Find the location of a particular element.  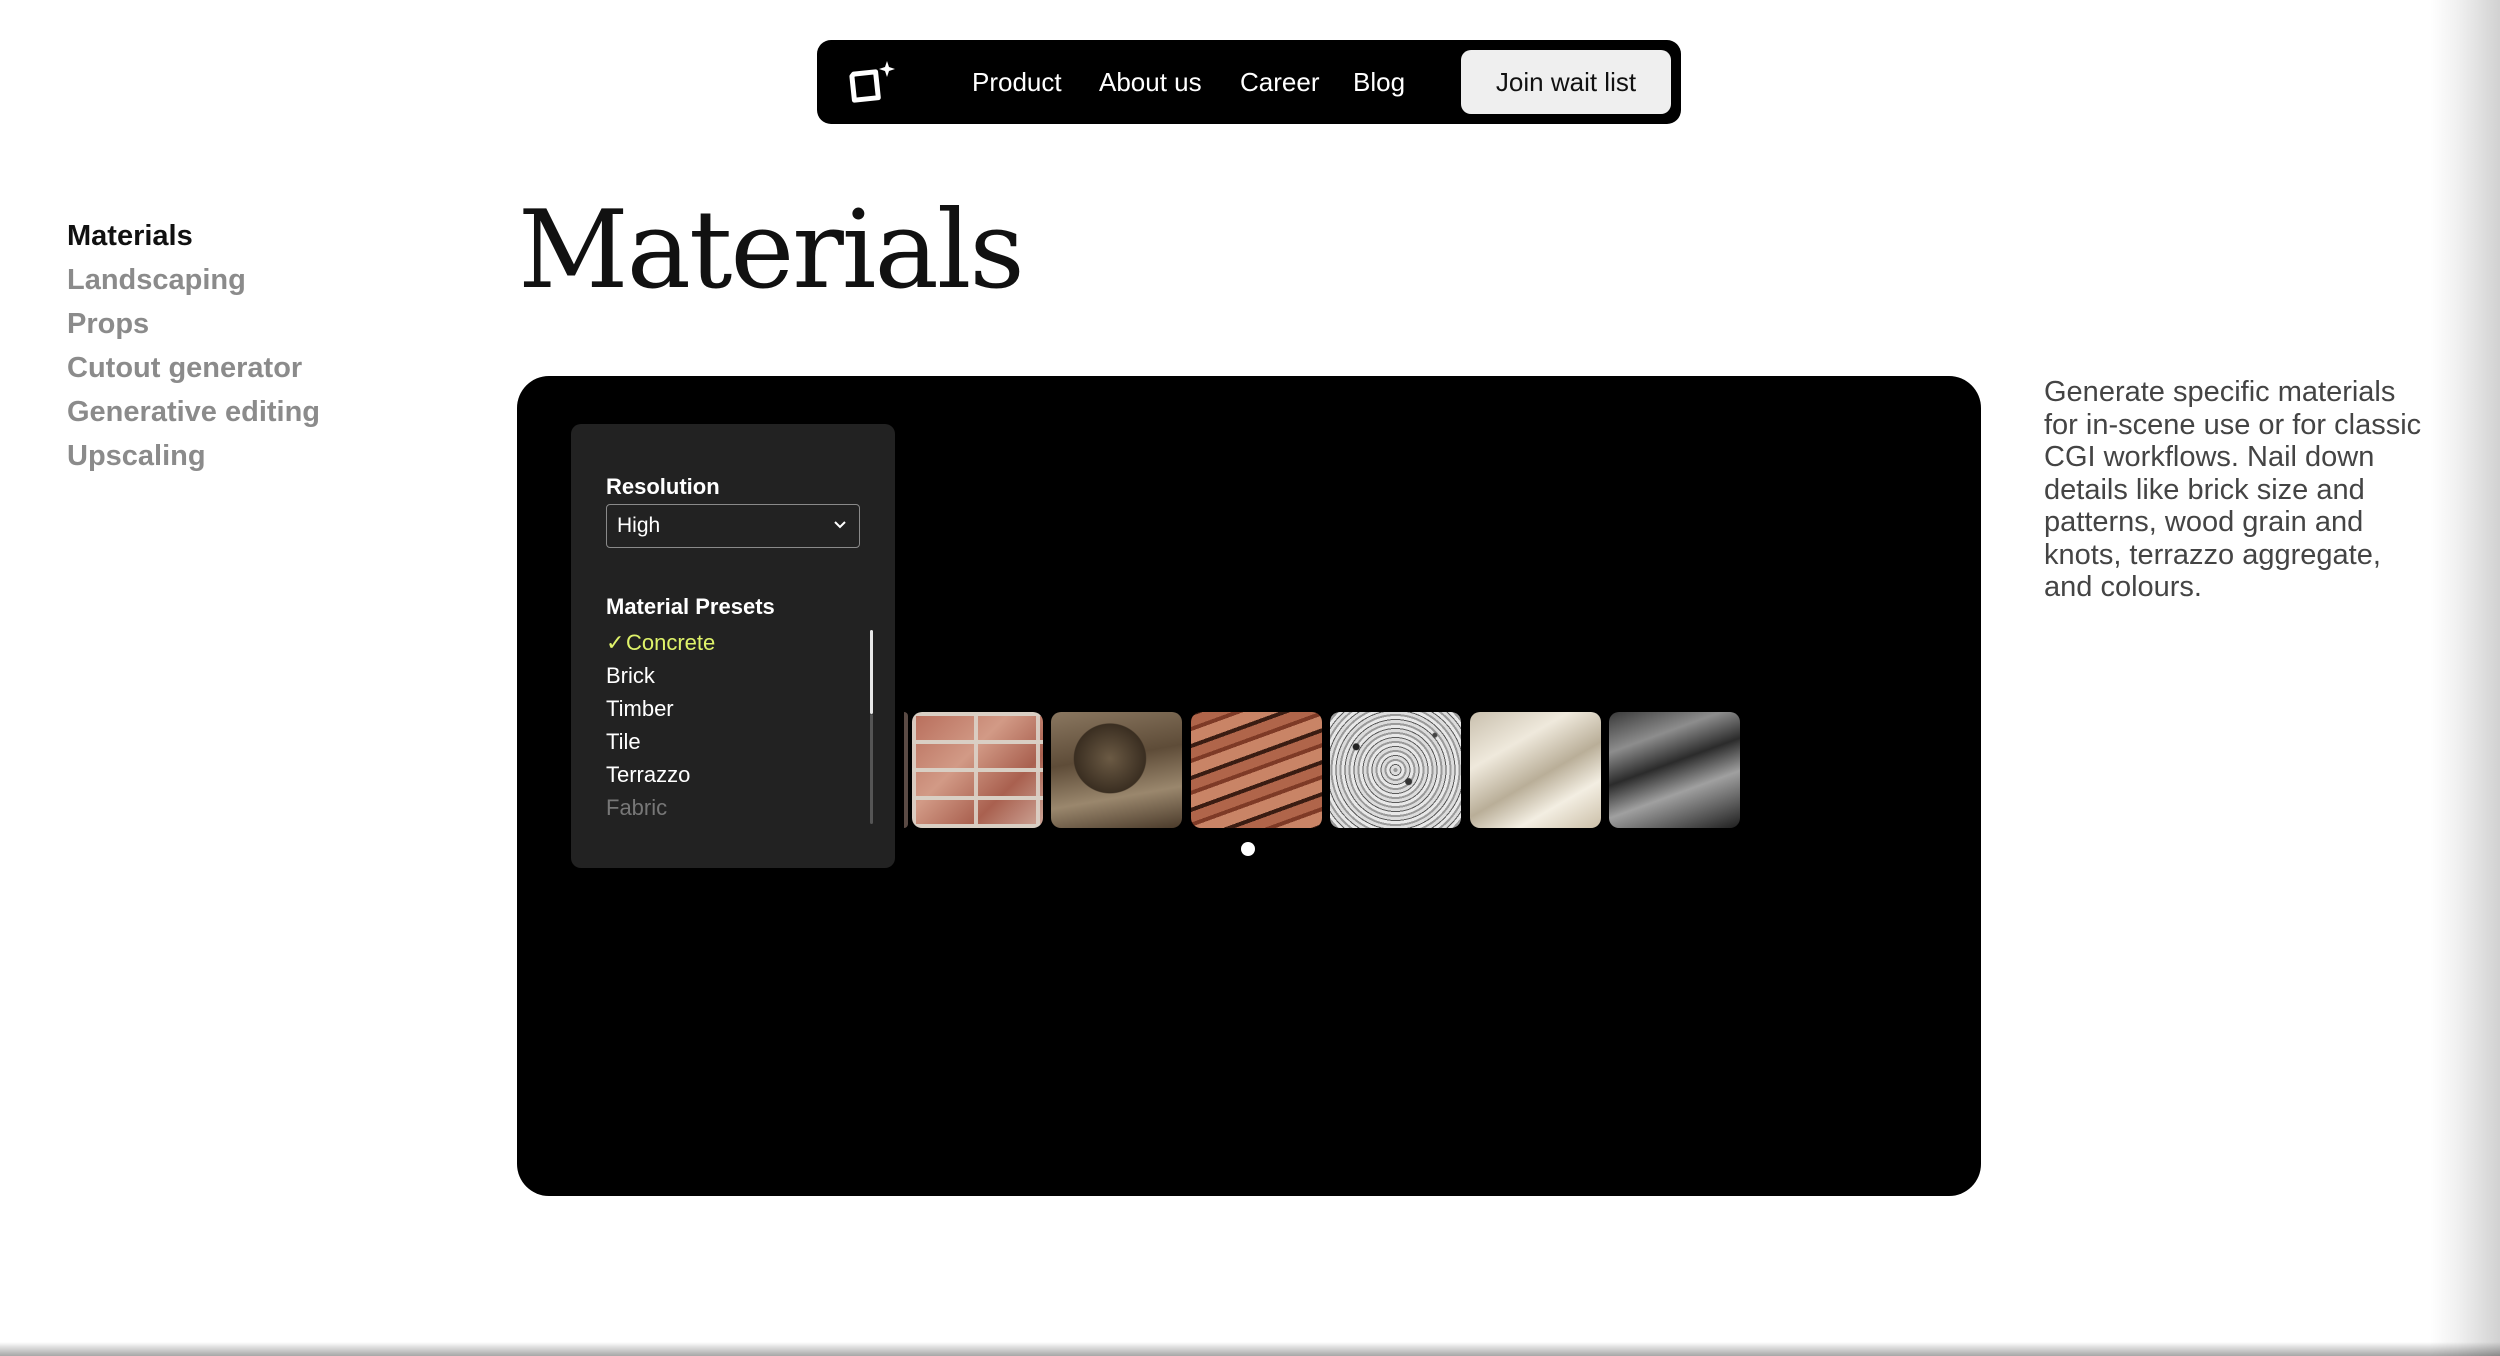

sidebar-item-props: Props is located at coordinates (193, 324).